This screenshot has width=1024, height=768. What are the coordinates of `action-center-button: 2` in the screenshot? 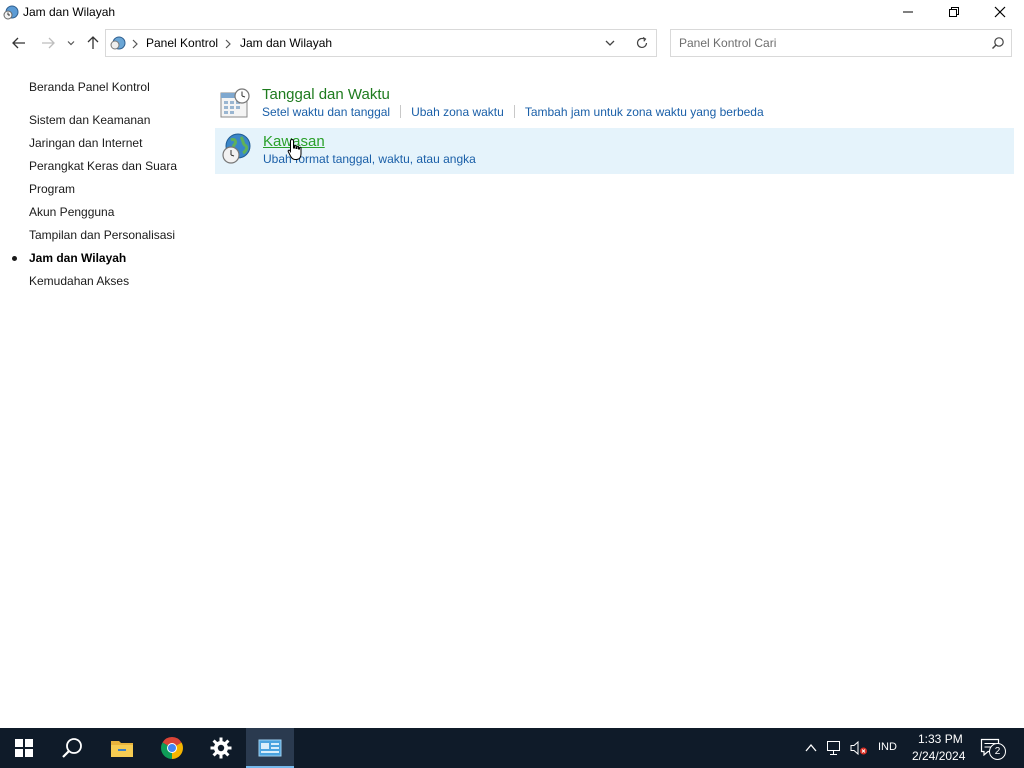 It's located at (993, 749).